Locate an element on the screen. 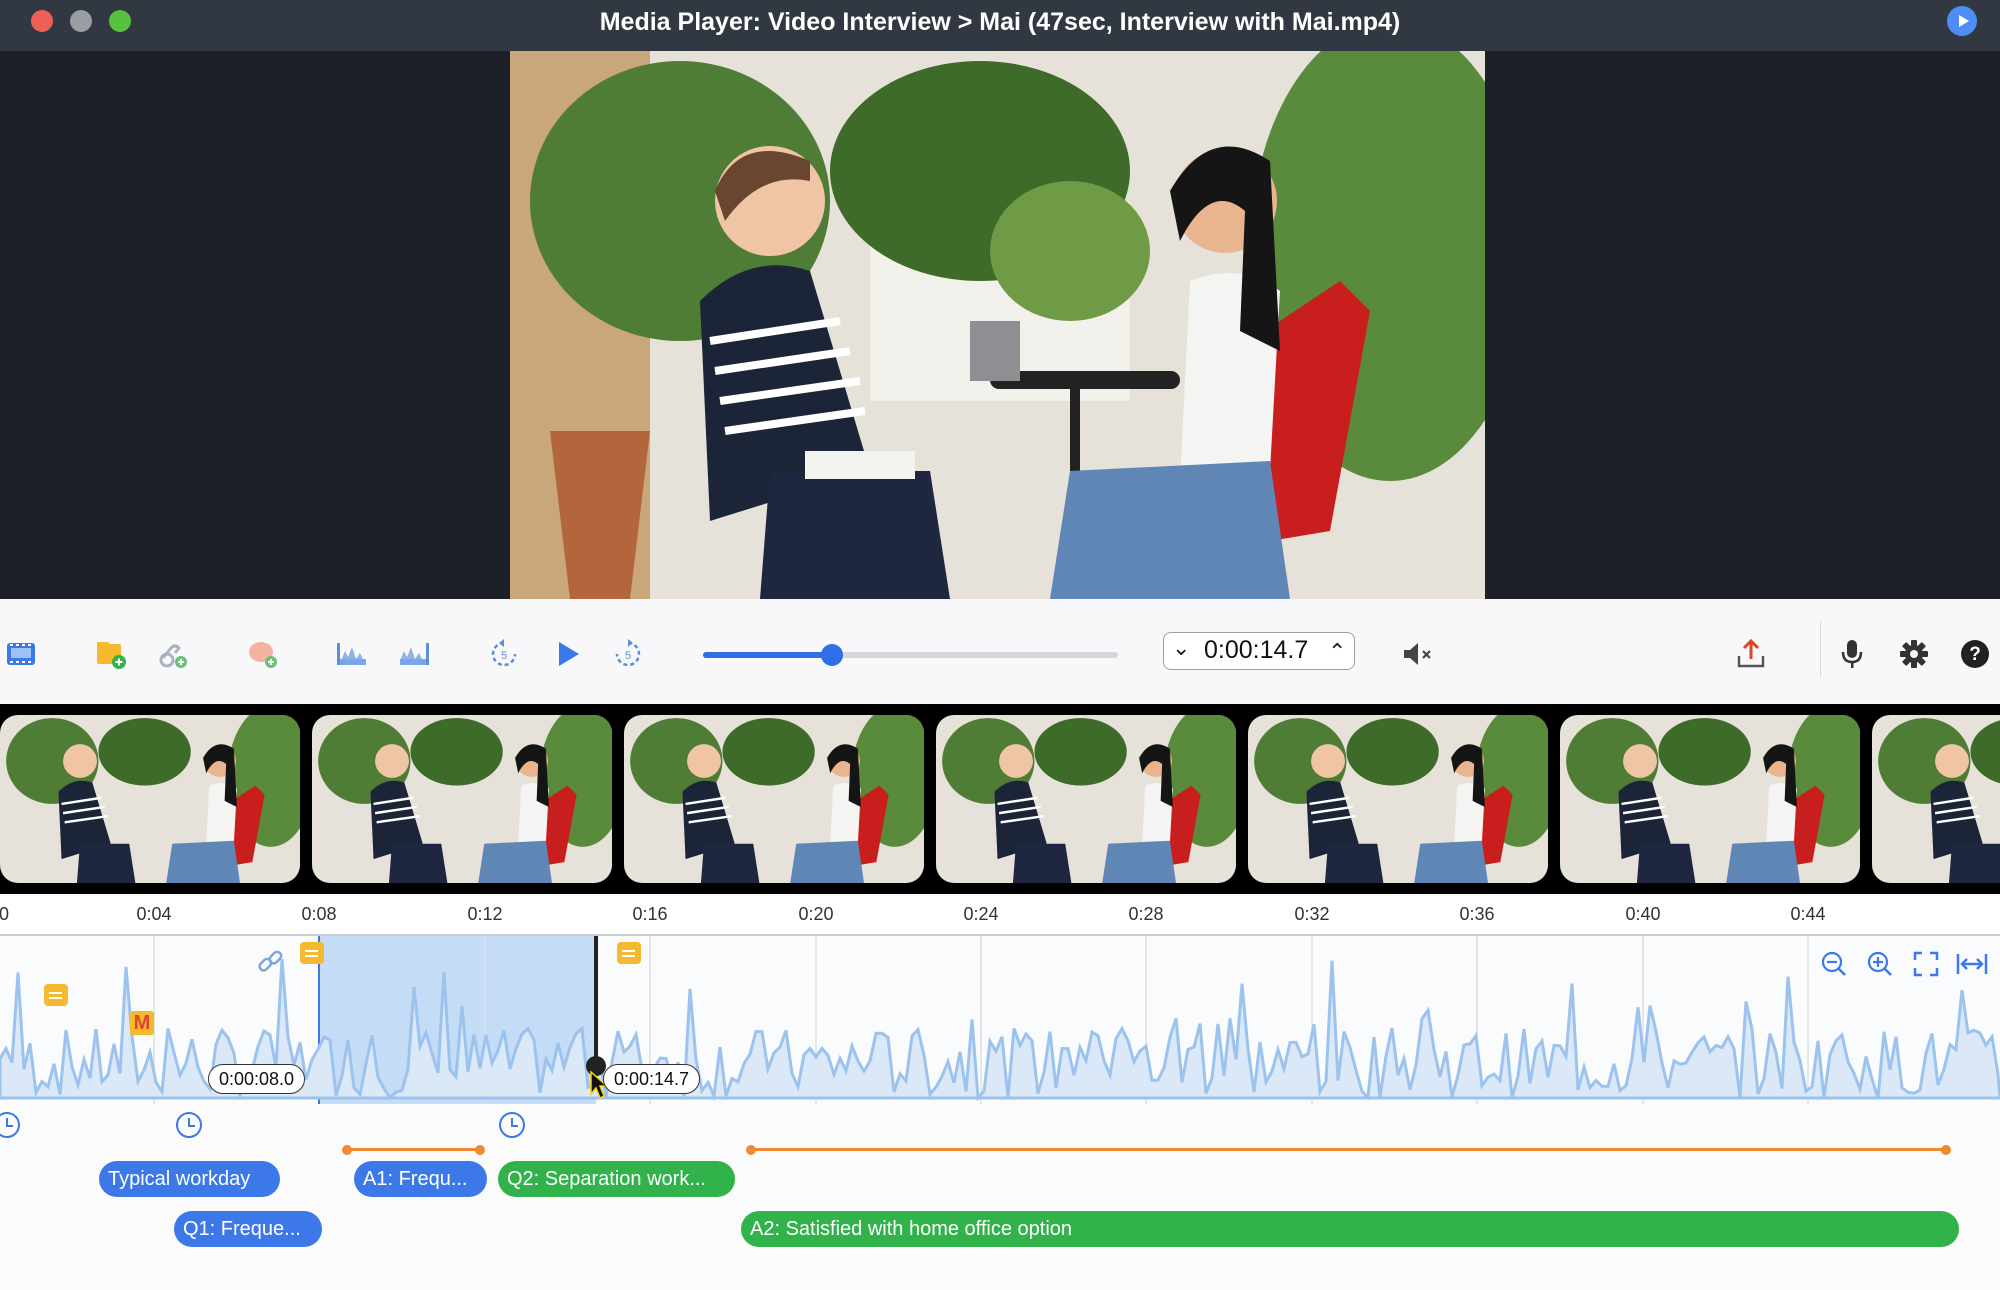 The width and height of the screenshot is (2000, 1290). tick-label: 0:28 is located at coordinates (1146, 914).